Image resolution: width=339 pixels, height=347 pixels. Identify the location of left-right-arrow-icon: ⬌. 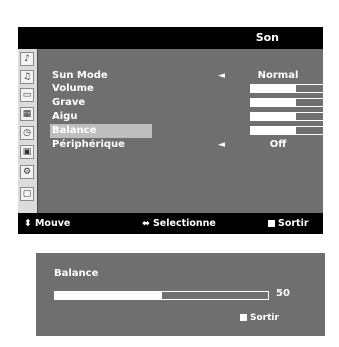
(146, 223).